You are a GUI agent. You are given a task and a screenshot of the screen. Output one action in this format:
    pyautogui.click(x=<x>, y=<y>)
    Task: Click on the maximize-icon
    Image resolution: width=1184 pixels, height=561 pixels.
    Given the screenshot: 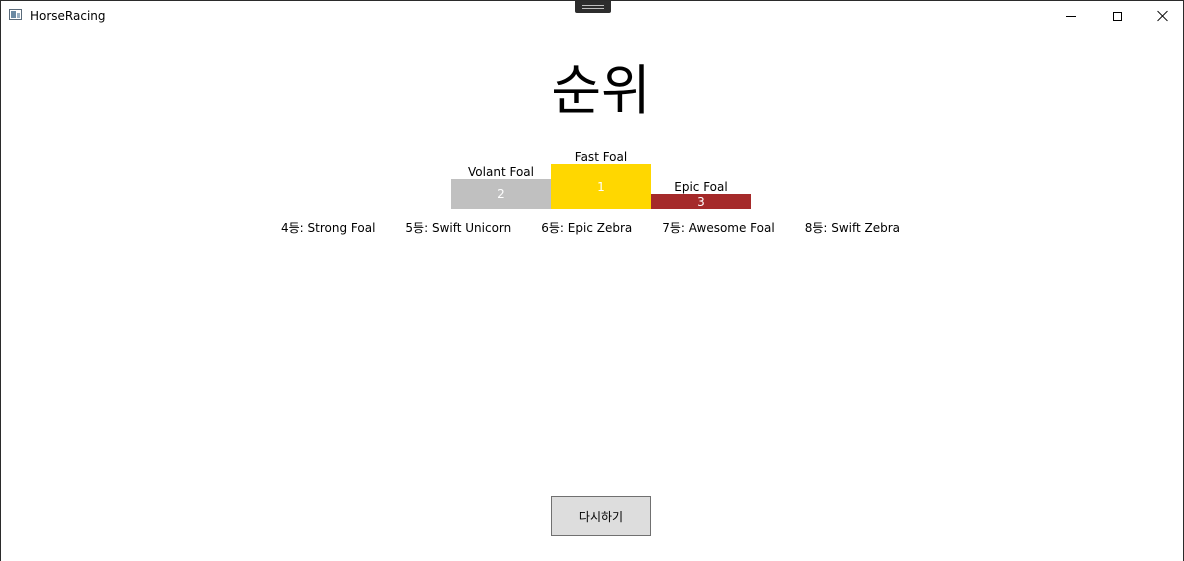 What is the action you would take?
    pyautogui.click(x=1117, y=16)
    